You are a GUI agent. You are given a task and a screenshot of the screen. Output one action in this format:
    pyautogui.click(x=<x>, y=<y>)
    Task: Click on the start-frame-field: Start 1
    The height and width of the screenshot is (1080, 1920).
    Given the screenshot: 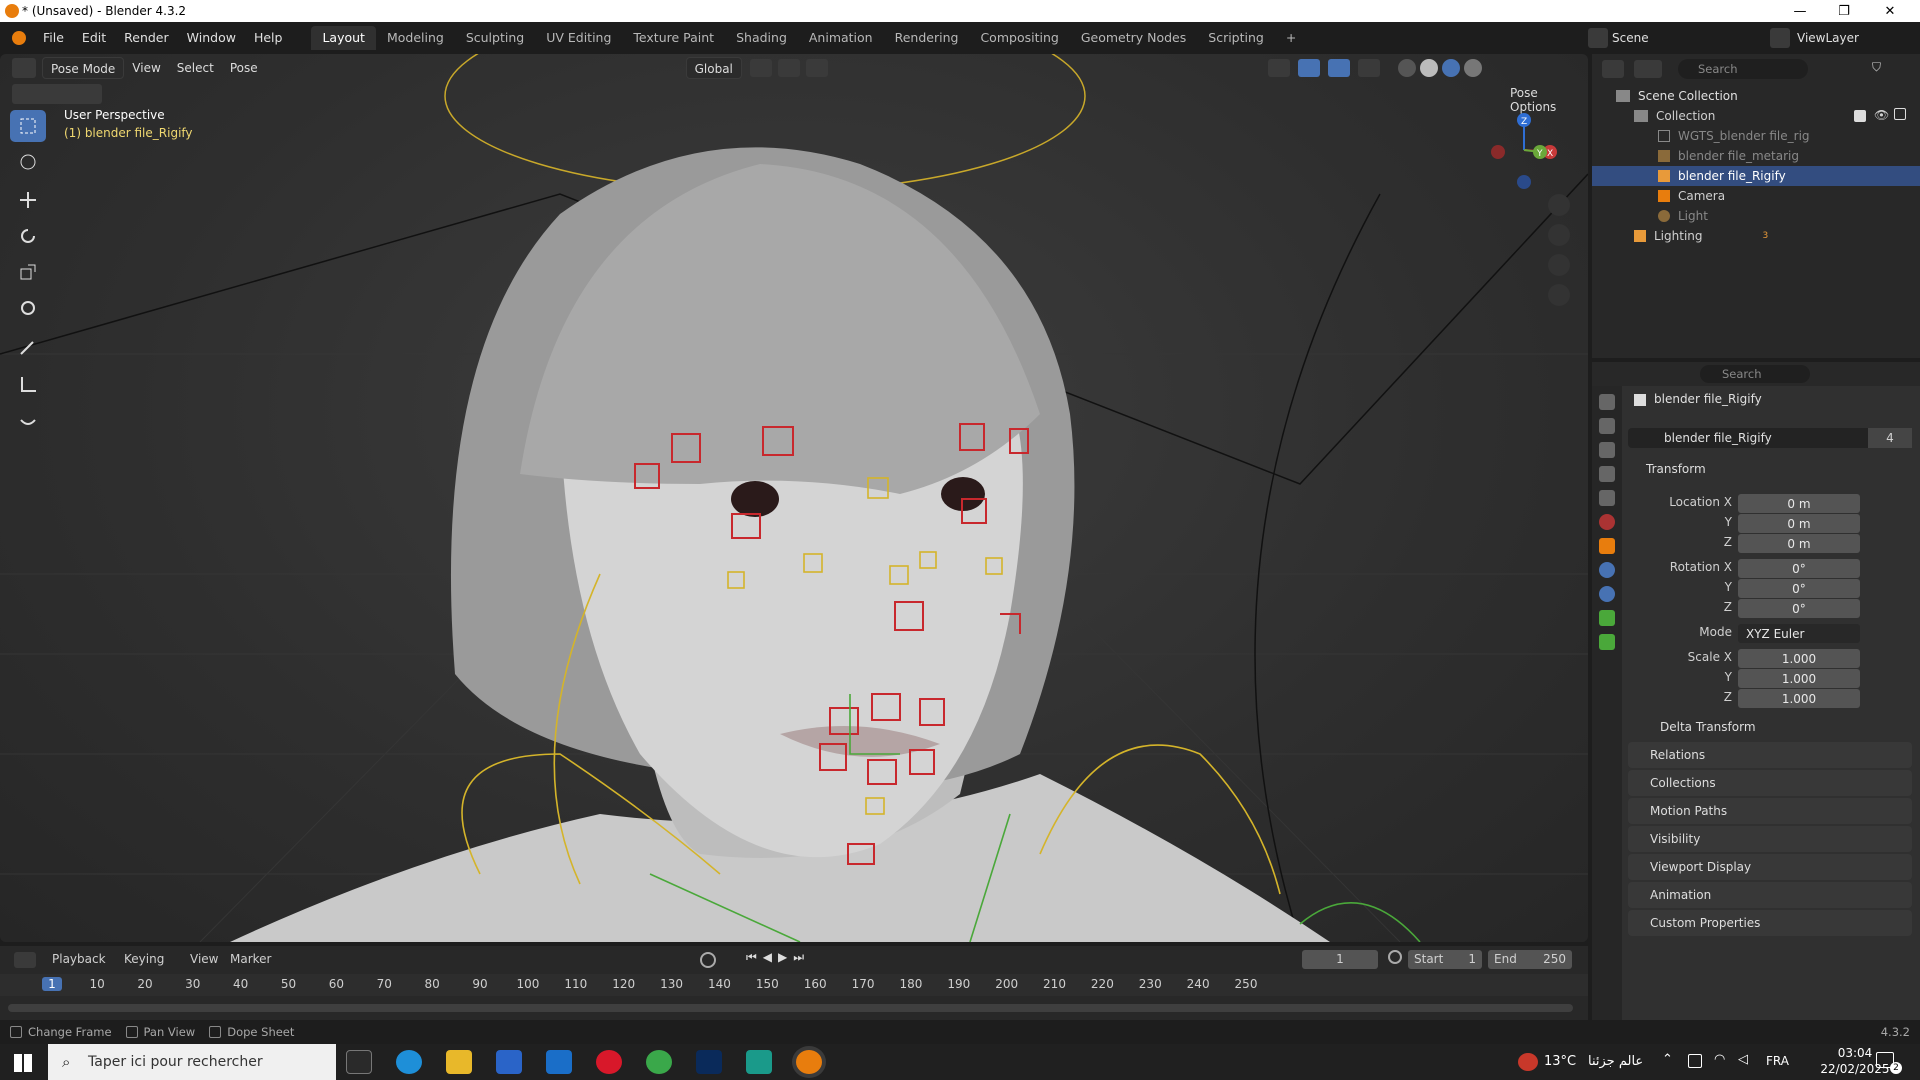 What is the action you would take?
    pyautogui.click(x=1445, y=959)
    